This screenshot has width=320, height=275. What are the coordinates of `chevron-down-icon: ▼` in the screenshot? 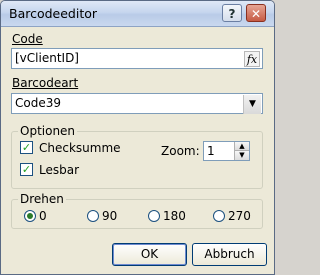 It's located at (252, 104).